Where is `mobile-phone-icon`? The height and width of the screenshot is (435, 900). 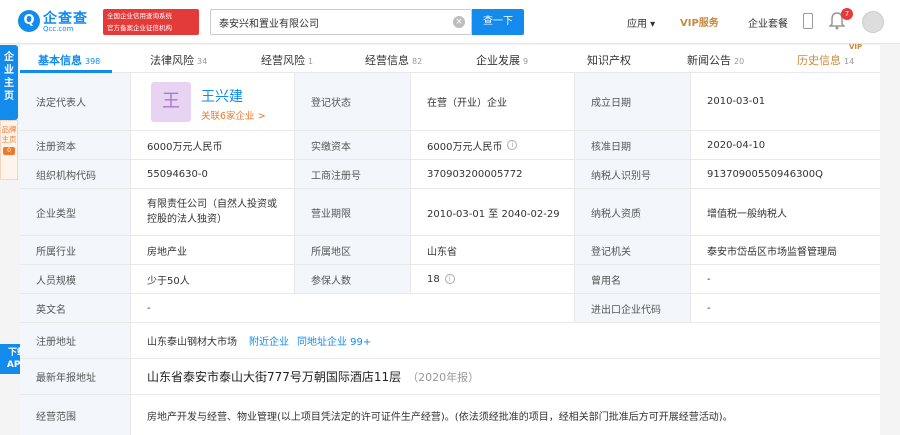 mobile-phone-icon is located at coordinates (808, 21).